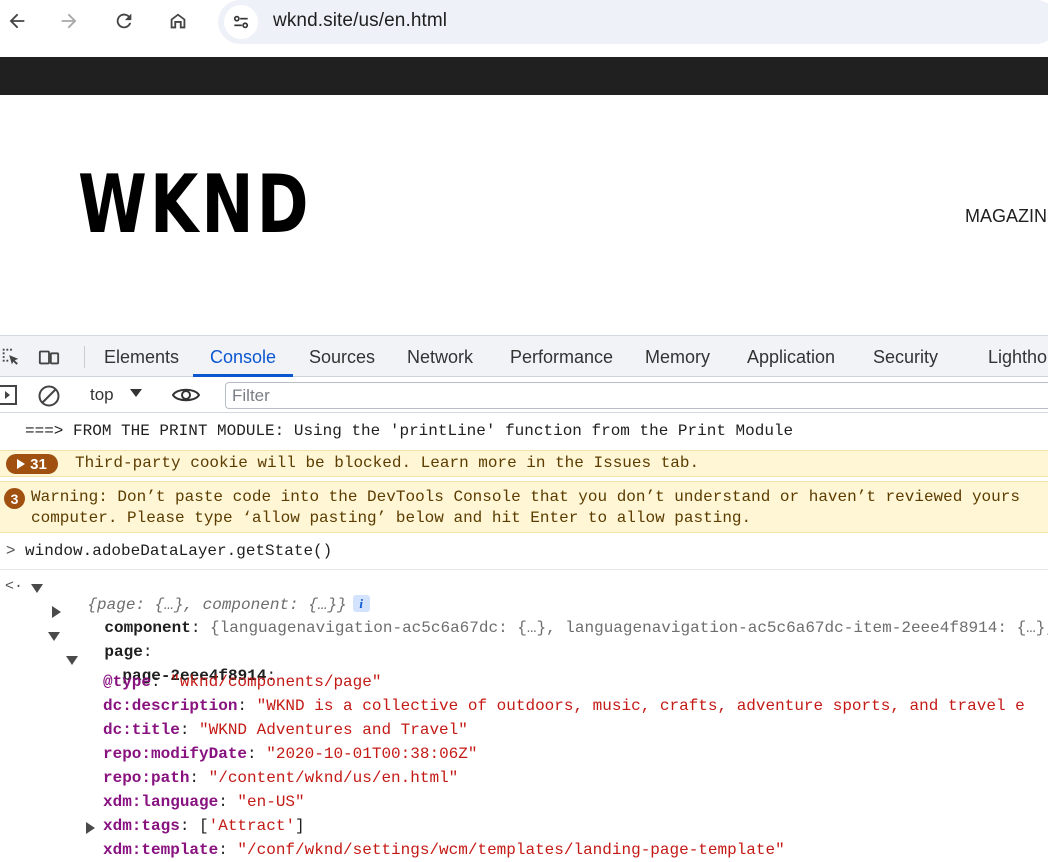 The height and width of the screenshot is (862, 1048). Describe the element at coordinates (342, 357) in the screenshot. I see `tab-sources: Sources` at that location.